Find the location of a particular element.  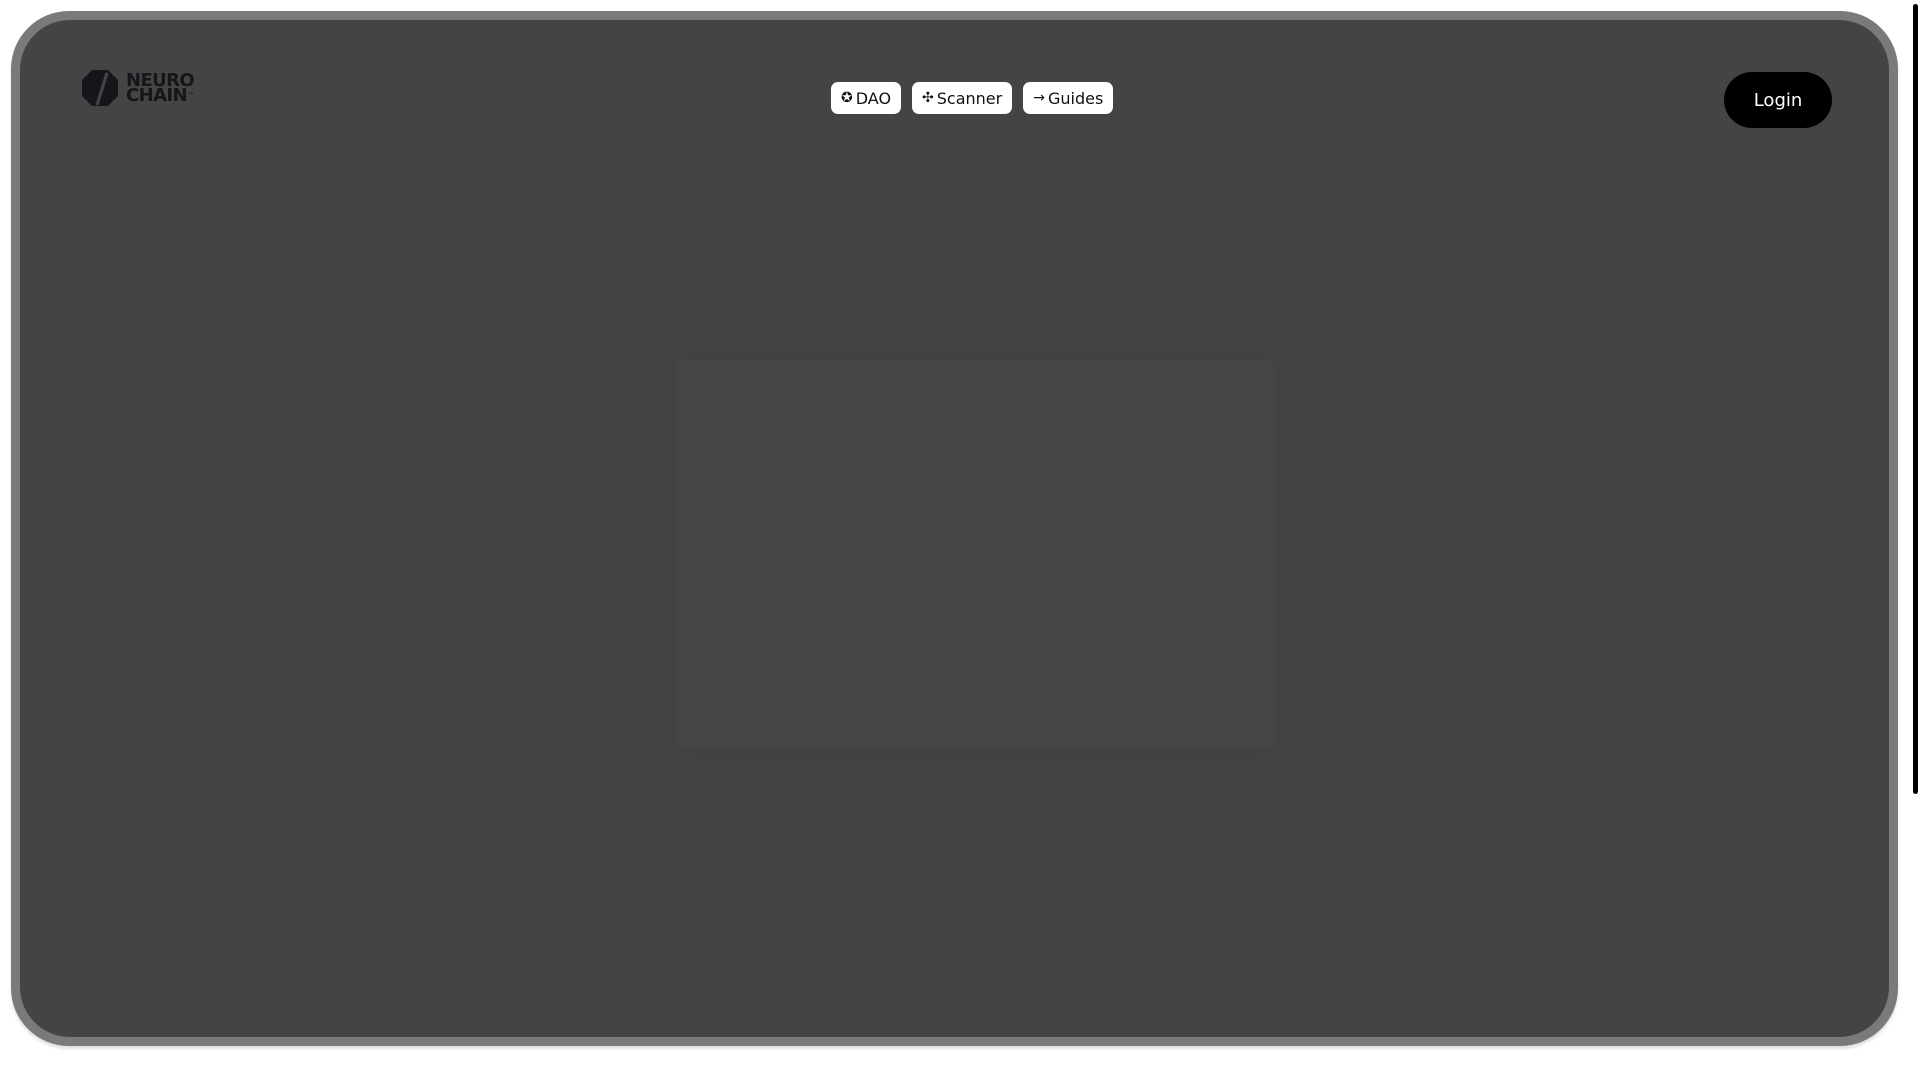

scrollbar-thumb is located at coordinates (1915, 399).